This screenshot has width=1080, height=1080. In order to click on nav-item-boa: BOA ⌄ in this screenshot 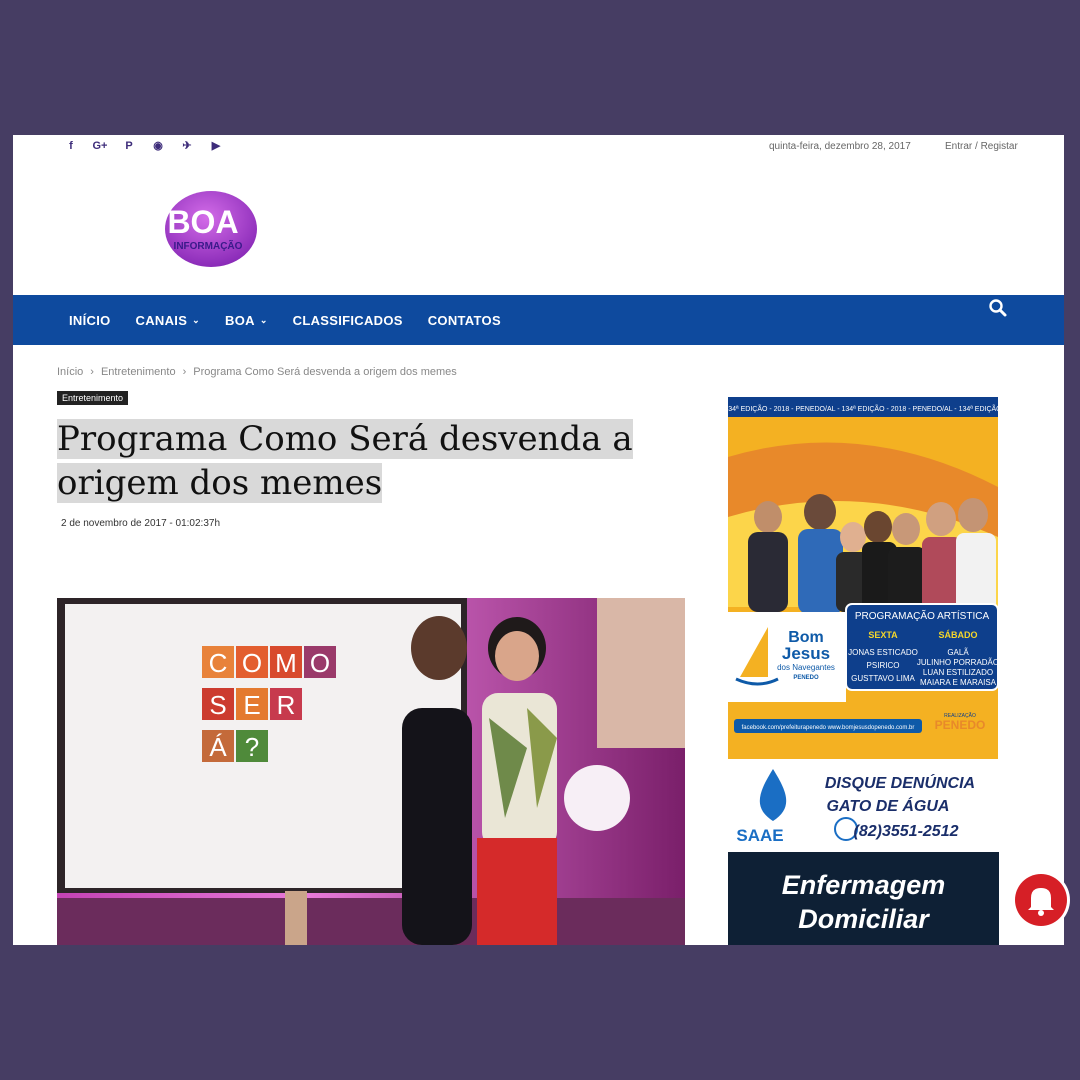, I will do `click(246, 320)`.